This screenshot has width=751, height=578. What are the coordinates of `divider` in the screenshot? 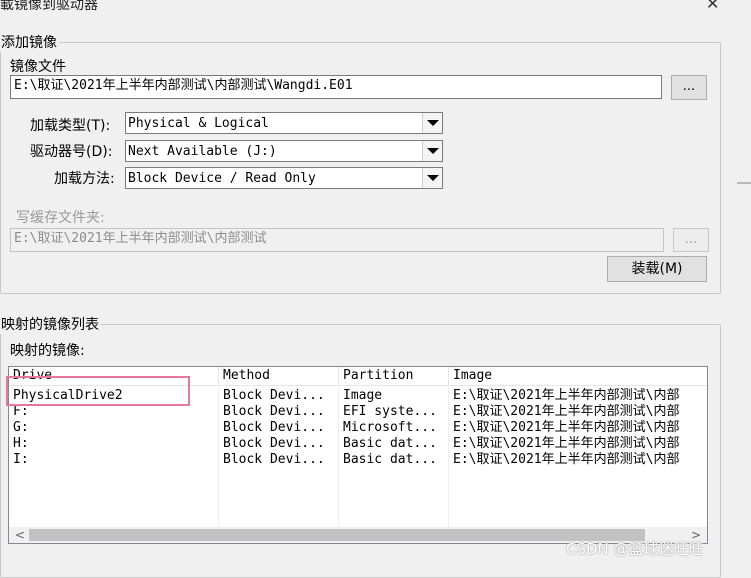 It's located at (744, 183).